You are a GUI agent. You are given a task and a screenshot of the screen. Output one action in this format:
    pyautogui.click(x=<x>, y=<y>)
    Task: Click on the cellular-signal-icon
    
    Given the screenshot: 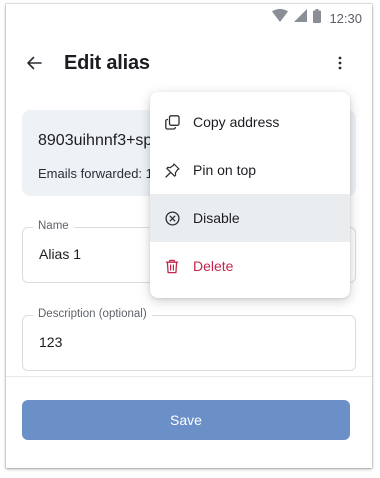 What is the action you would take?
    pyautogui.click(x=301, y=18)
    